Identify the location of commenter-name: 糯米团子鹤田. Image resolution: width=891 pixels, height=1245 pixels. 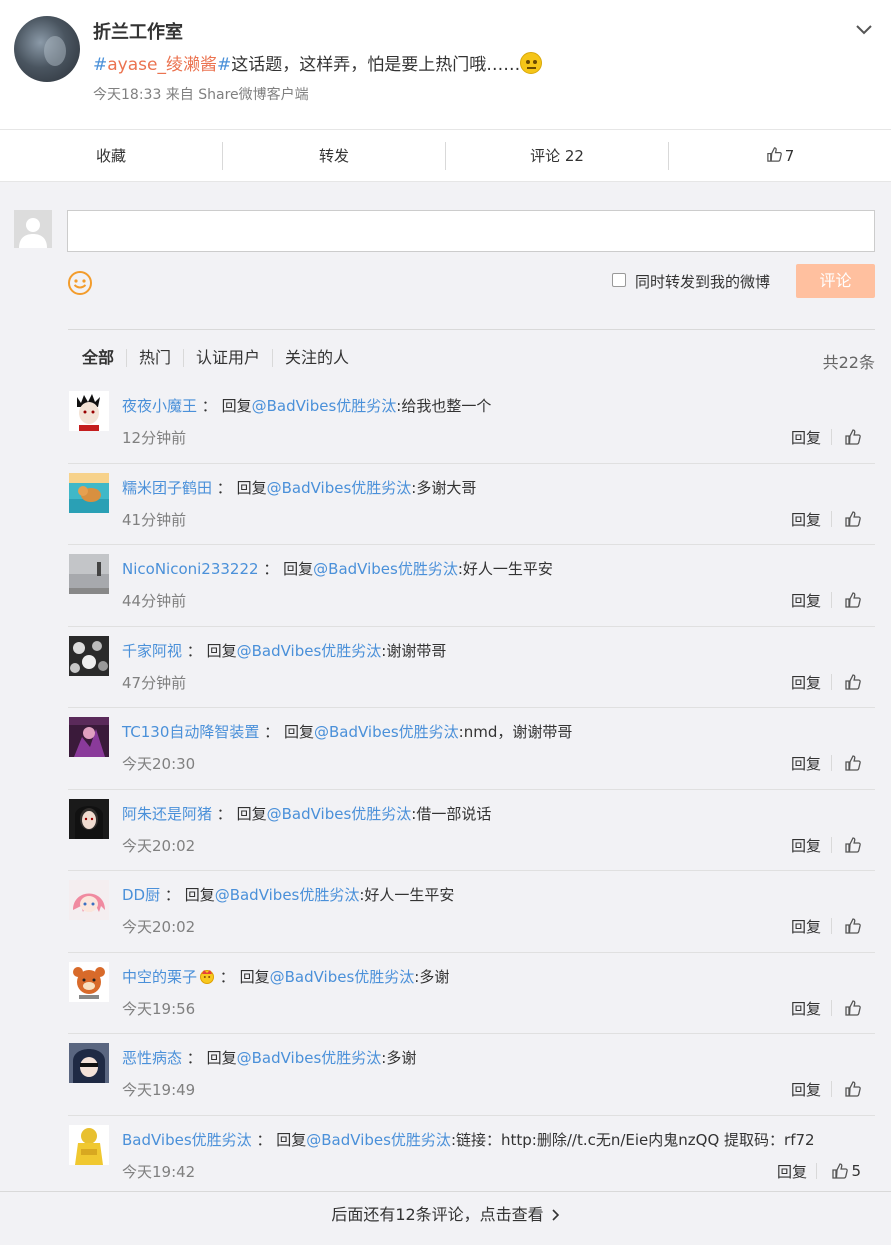
(167, 488).